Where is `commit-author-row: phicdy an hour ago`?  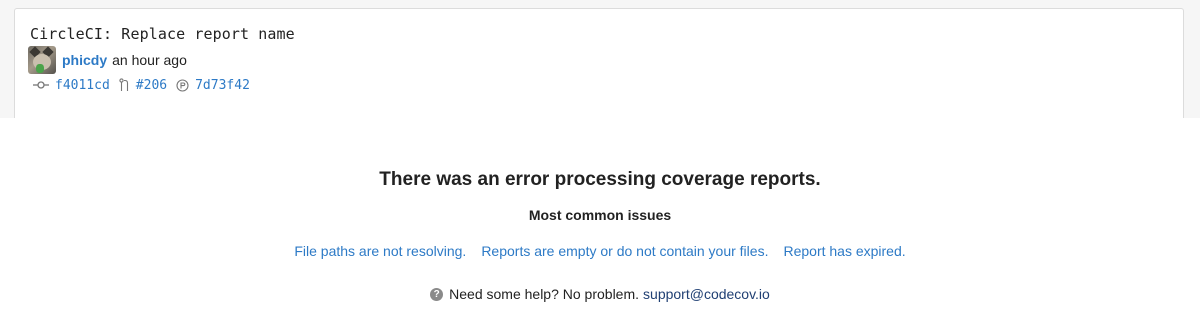 commit-author-row: phicdy an hour ago is located at coordinates (107, 60).